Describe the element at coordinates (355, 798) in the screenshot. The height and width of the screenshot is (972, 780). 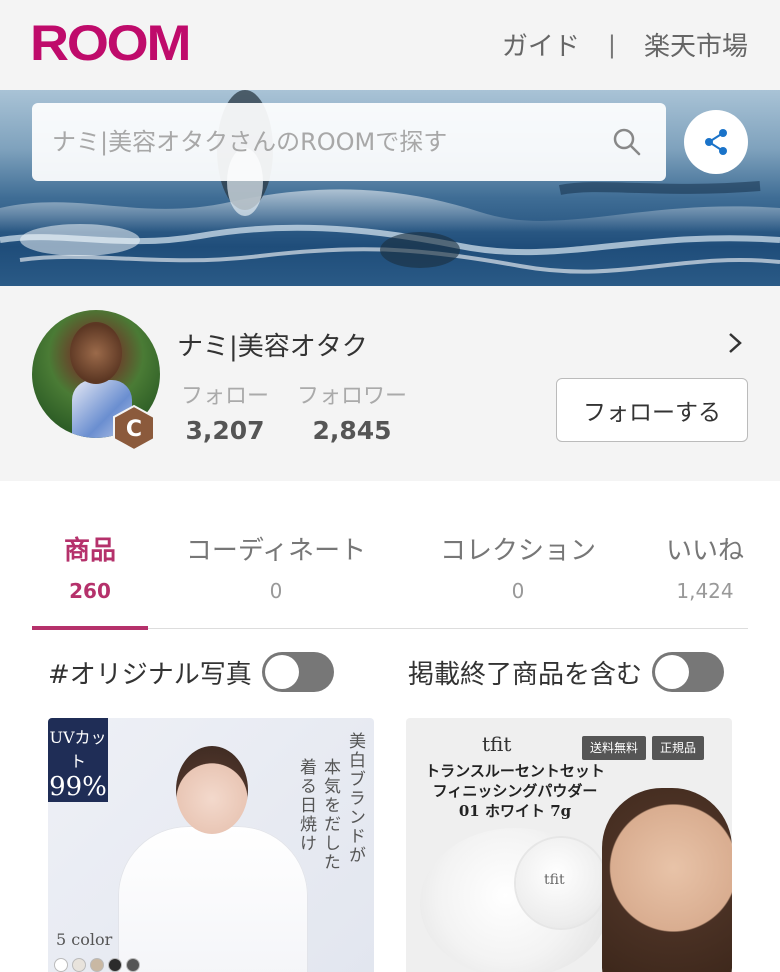
I see `product-catchcopy-line: 美白ブランドが` at that location.